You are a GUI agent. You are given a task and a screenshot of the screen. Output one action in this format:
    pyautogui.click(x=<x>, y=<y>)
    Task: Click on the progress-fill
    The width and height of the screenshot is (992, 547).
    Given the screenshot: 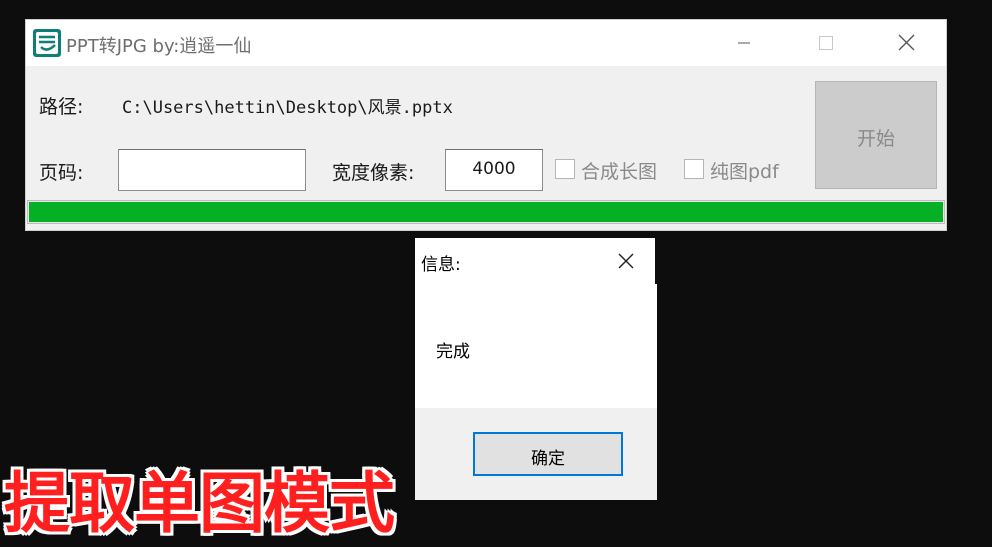 What is the action you would take?
    pyautogui.click(x=486, y=212)
    